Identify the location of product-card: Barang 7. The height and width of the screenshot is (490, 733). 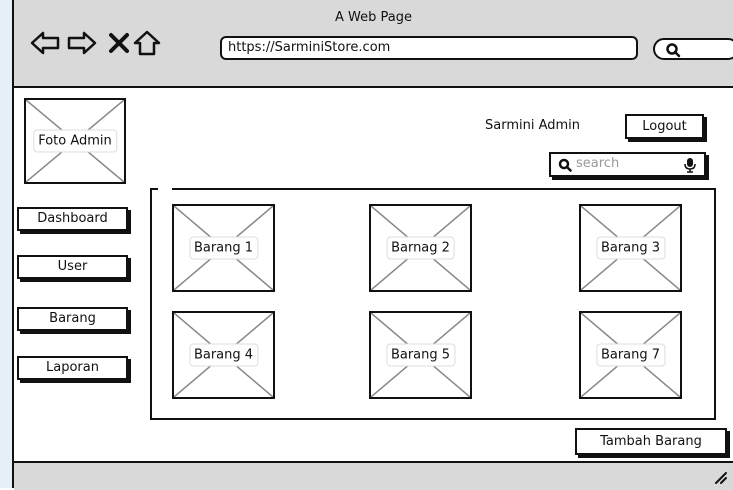
(630, 355).